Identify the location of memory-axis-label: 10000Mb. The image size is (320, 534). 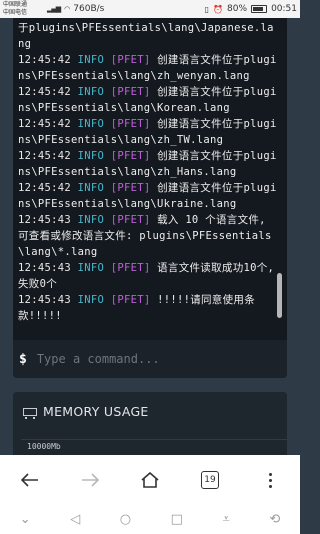
(44, 446).